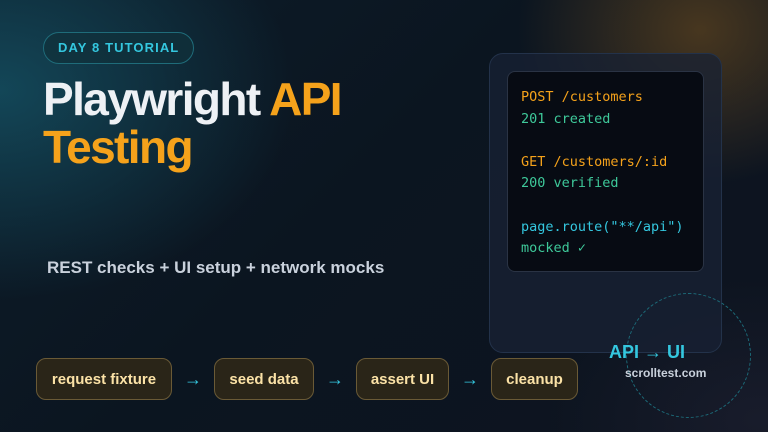 This screenshot has width=768, height=432. I want to click on flow-step-seed-data: seed data, so click(264, 379).